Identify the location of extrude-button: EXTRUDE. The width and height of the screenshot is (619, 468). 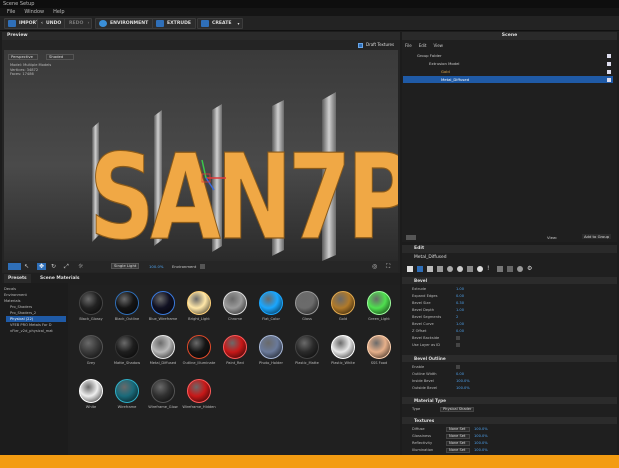
(174, 23).